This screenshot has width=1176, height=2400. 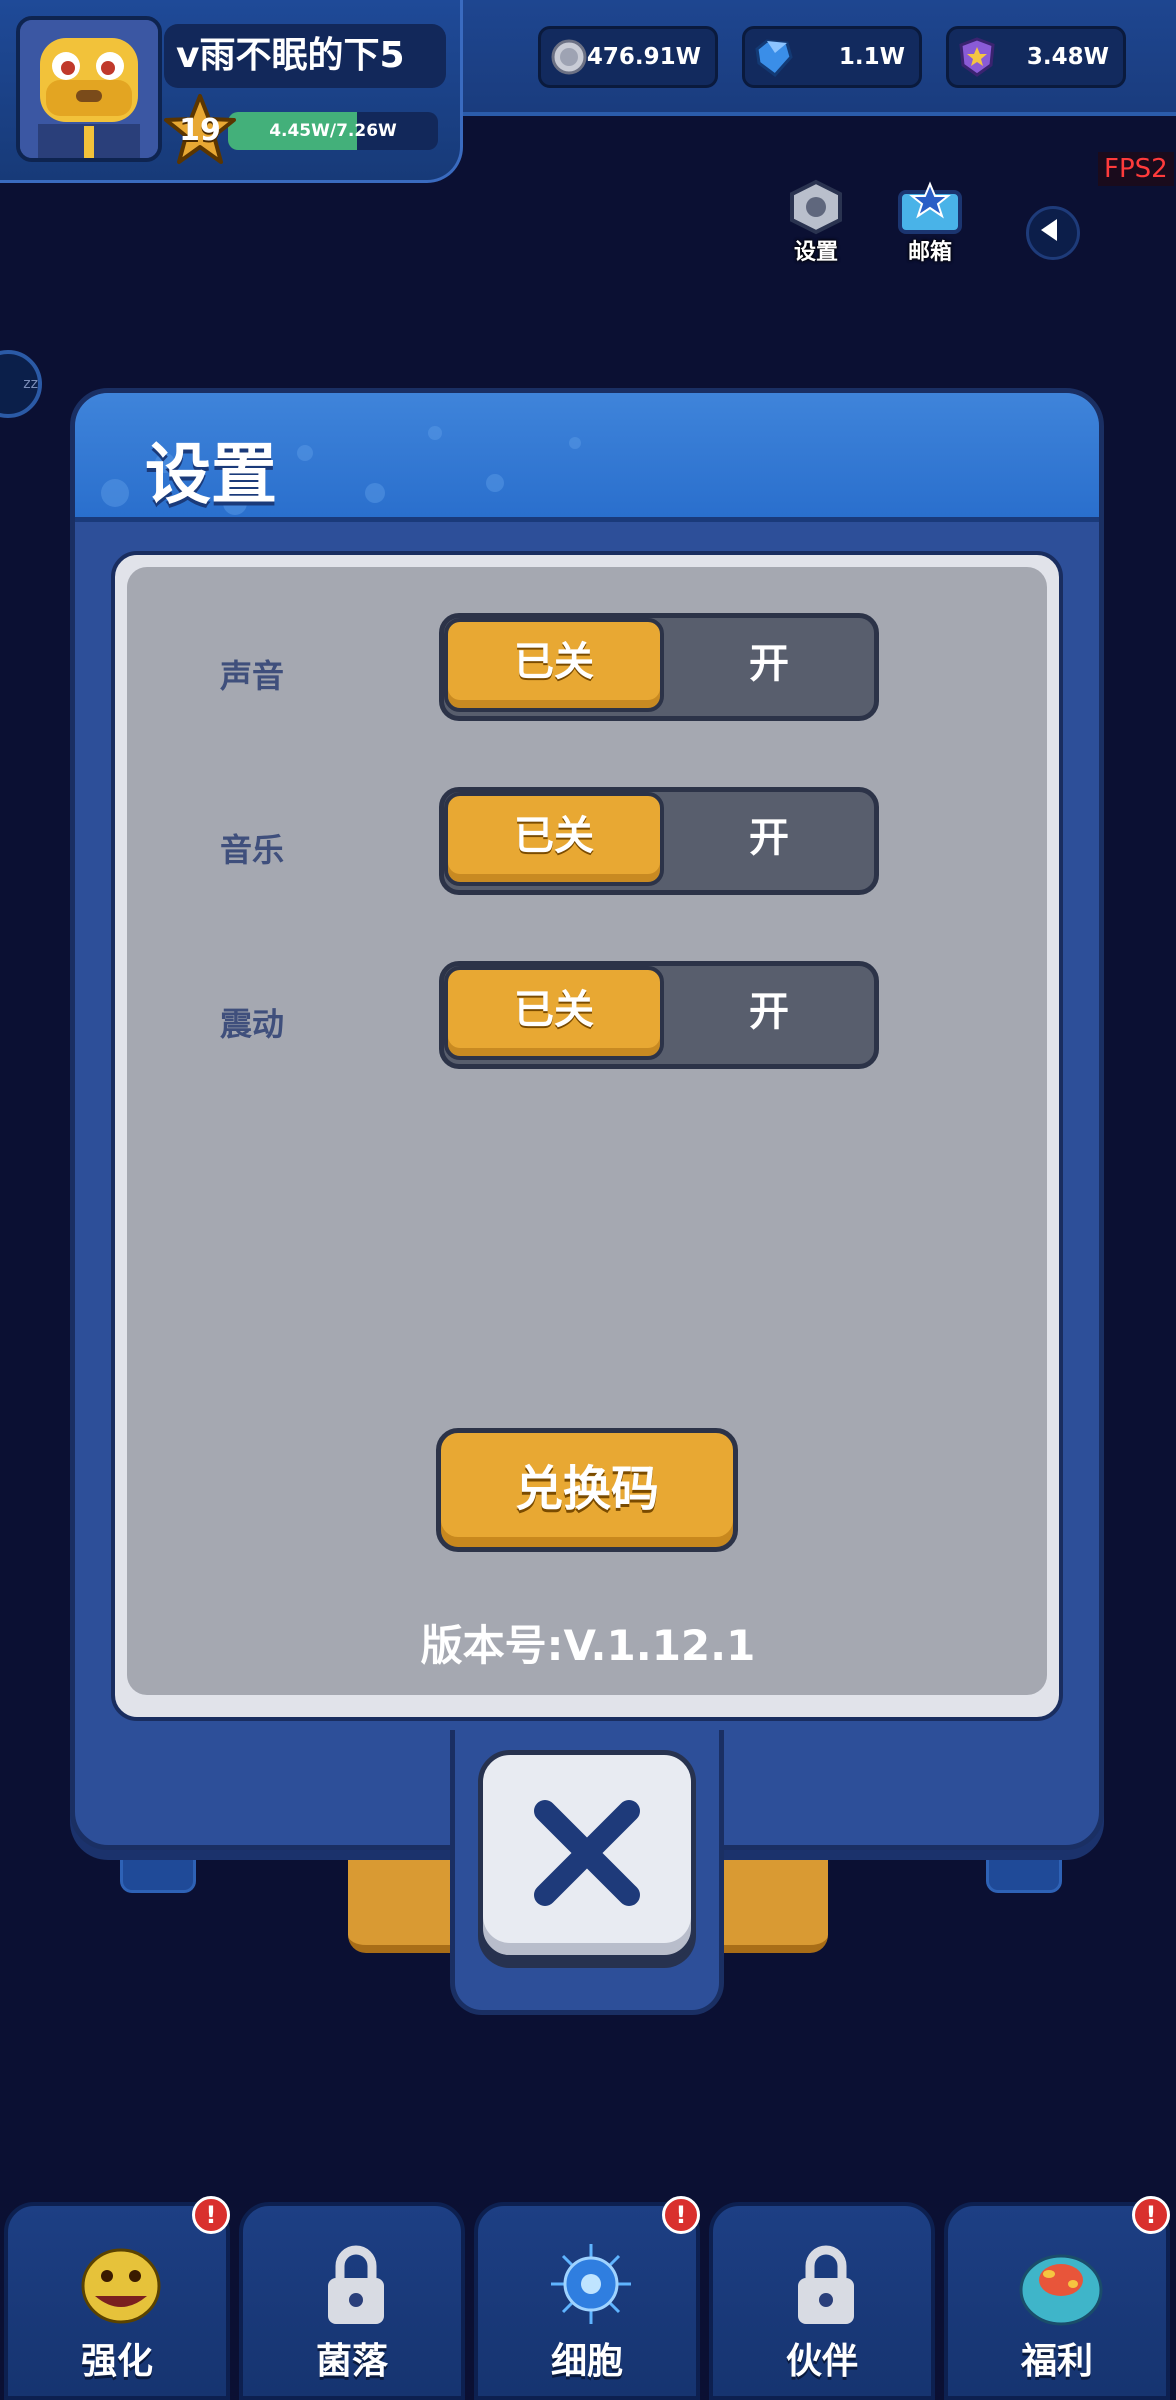 I want to click on nav-colony: 菌落, so click(x=352, y=2301).